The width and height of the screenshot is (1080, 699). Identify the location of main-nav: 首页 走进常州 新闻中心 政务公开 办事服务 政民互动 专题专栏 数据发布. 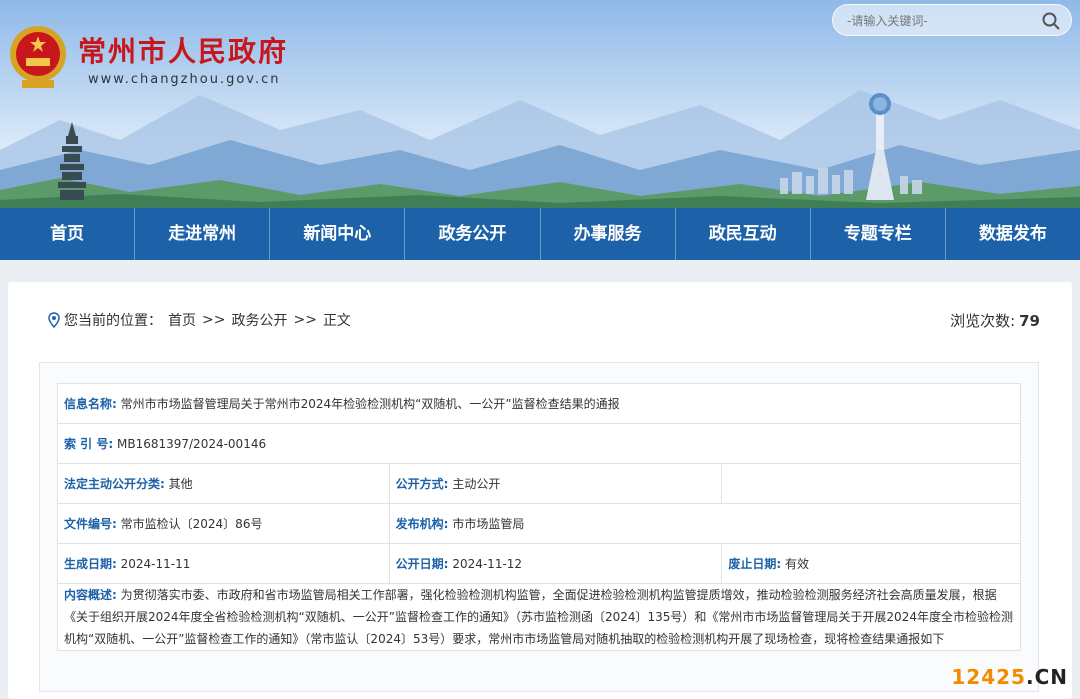
(540, 234).